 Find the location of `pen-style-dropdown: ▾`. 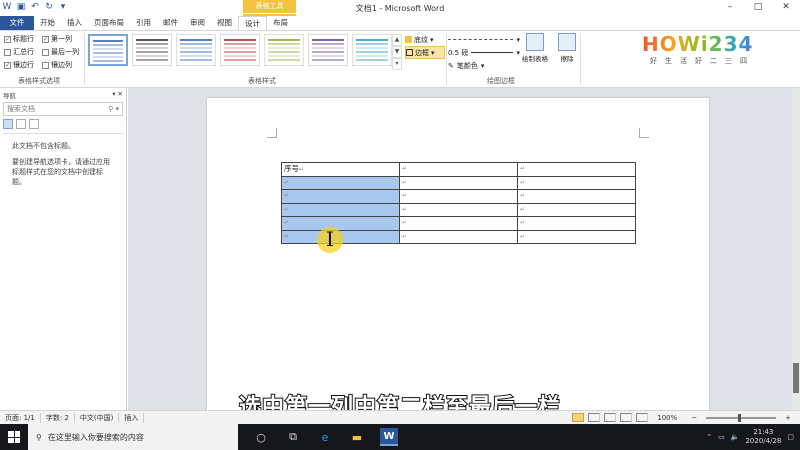

pen-style-dropdown: ▾ is located at coordinates (484, 39).